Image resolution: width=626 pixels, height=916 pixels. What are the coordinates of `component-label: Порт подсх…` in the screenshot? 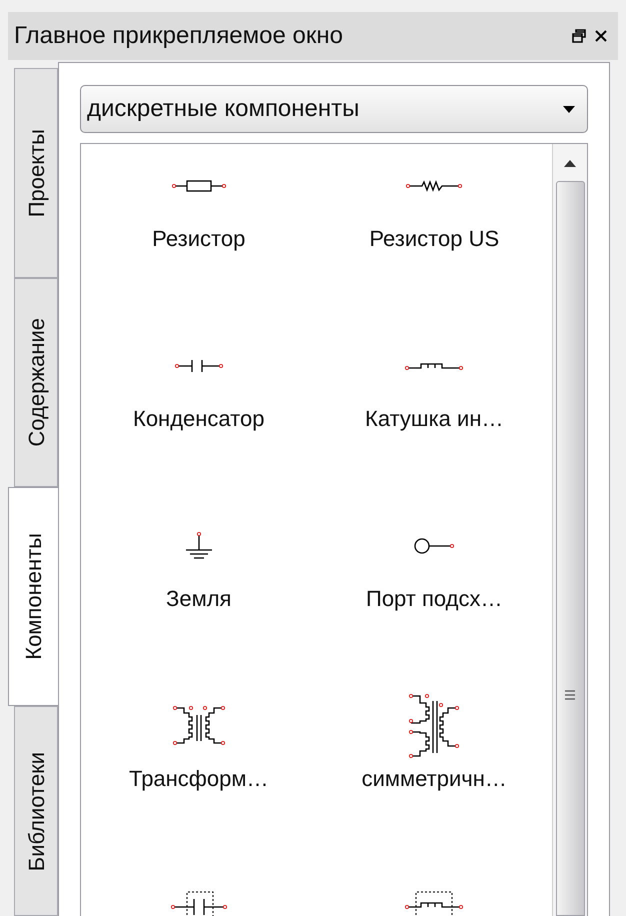 It's located at (434, 599).